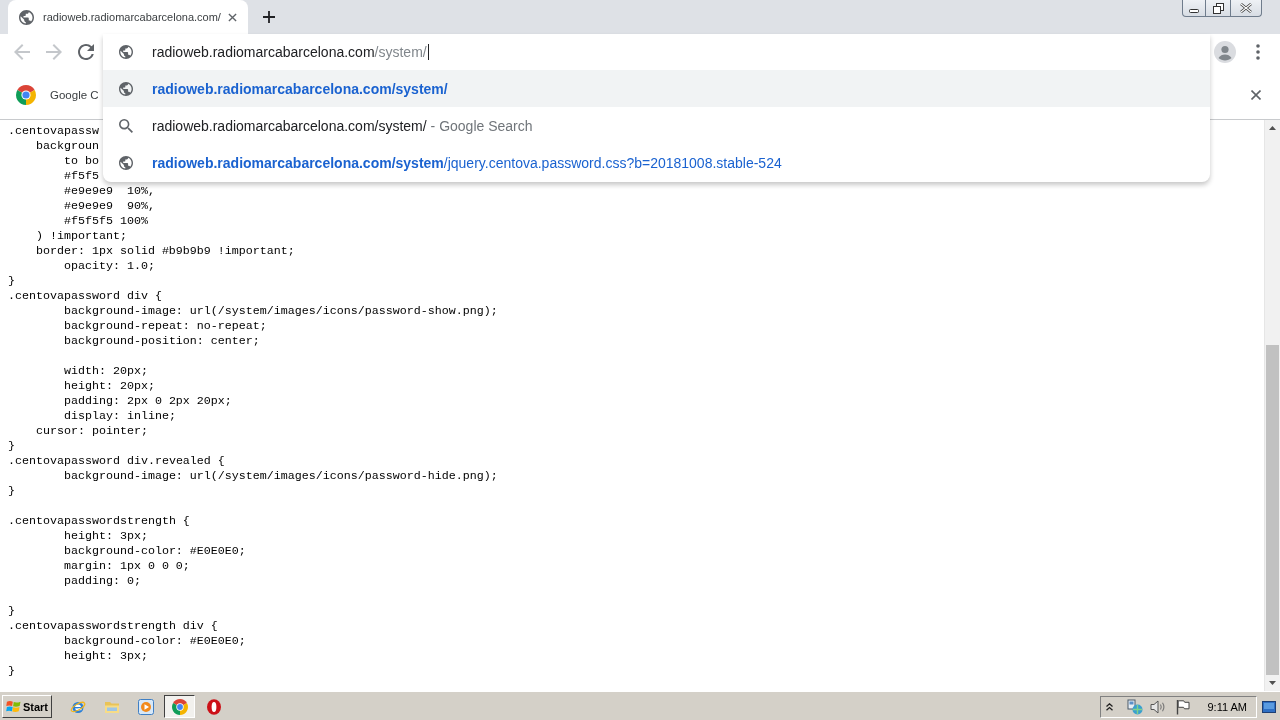 This screenshot has height=720, width=1280. What do you see at coordinates (22, 52) in the screenshot?
I see `back-arrow-icon` at bounding box center [22, 52].